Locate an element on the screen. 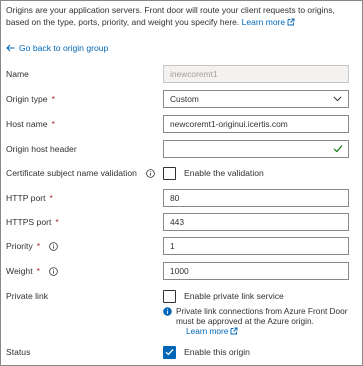  http-port-label-text: HTTP port is located at coordinates (26, 198).